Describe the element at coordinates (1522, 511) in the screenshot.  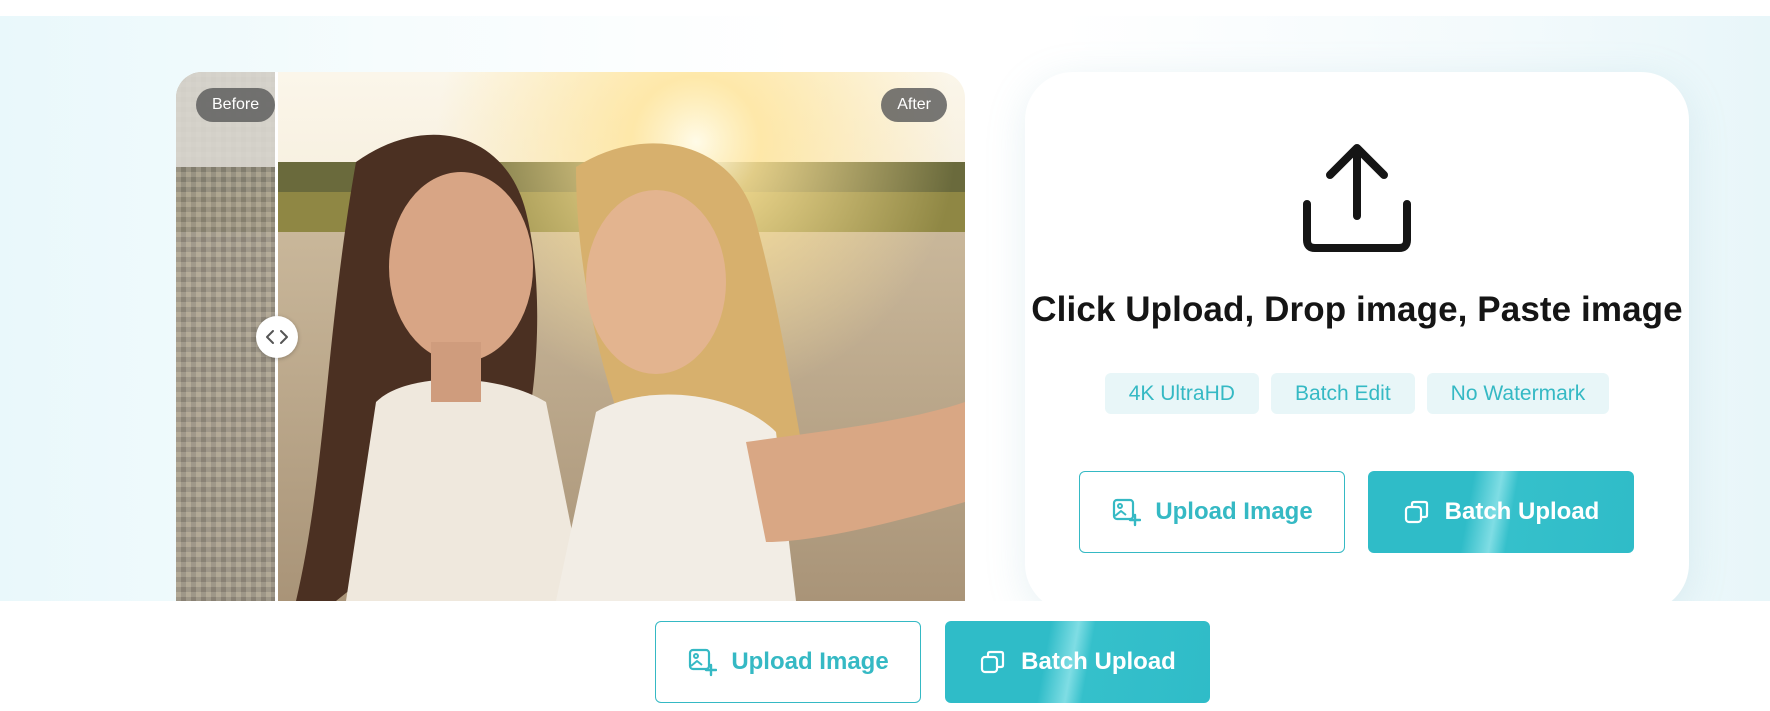
I see `batch-upload-label: Batch Upload` at that location.